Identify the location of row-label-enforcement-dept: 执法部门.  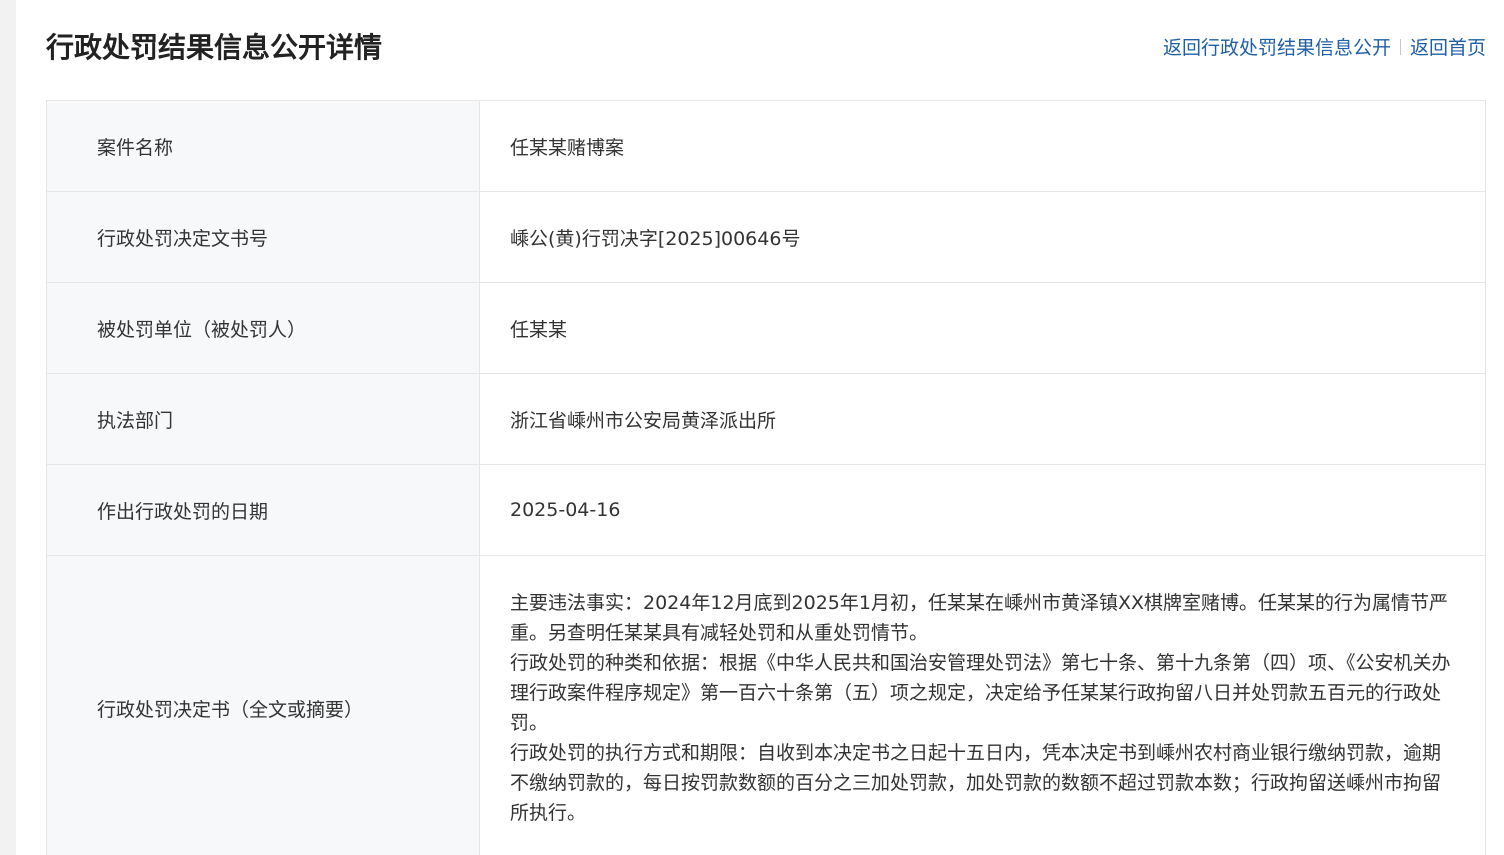
(263, 419).